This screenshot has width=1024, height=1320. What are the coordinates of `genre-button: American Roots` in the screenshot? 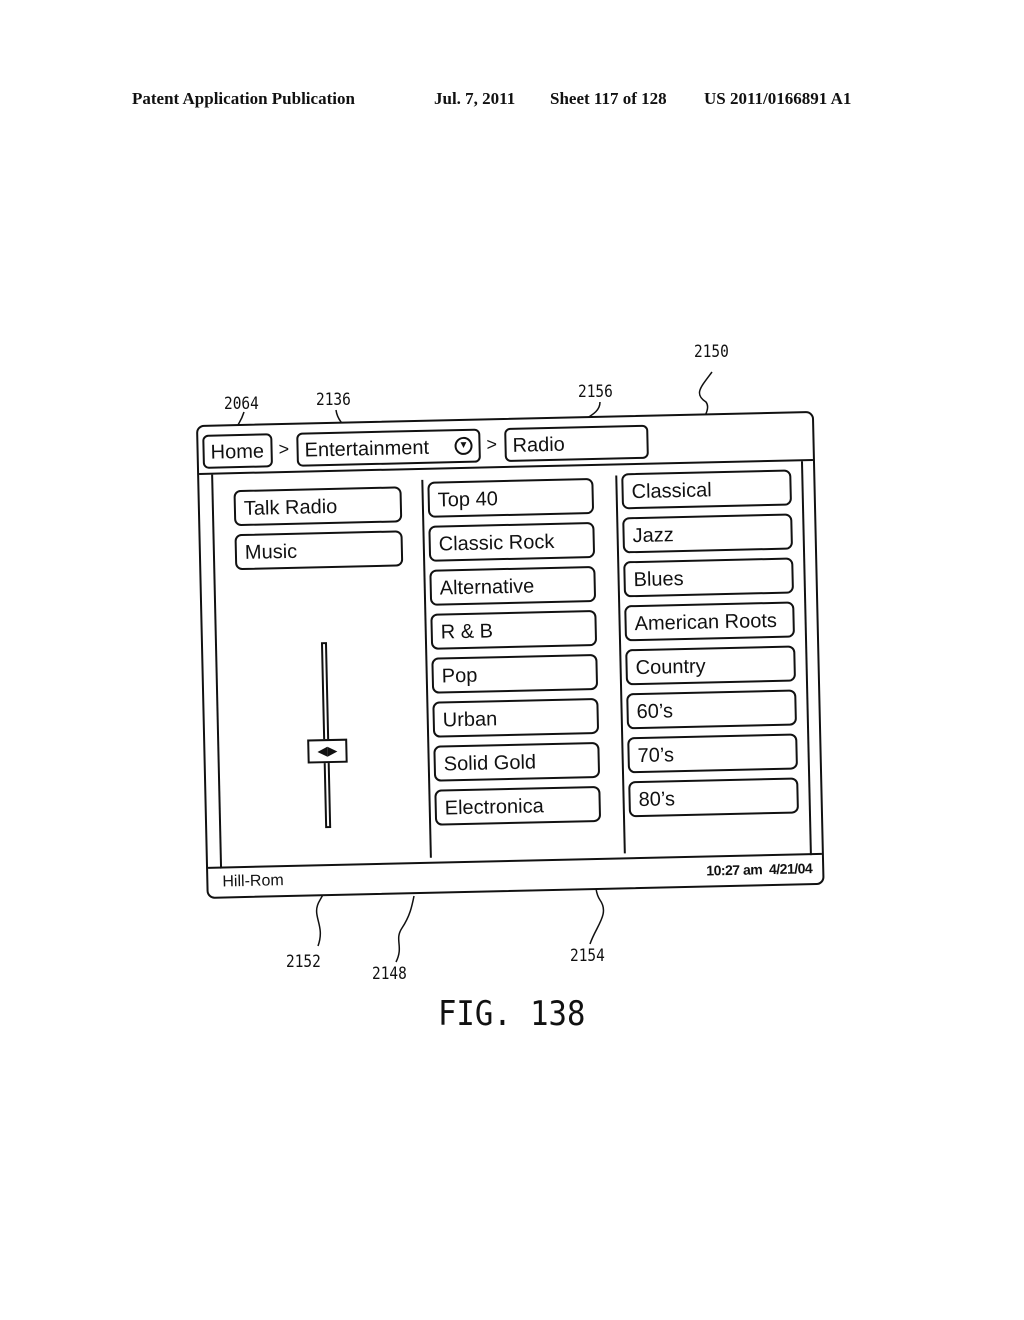 It's located at (709, 621).